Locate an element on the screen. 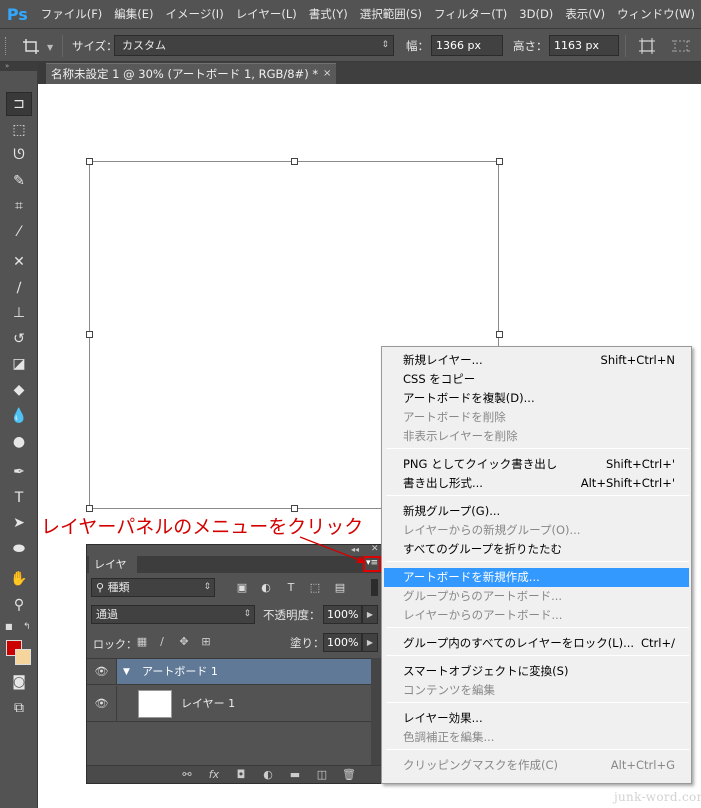 This screenshot has height=808, width=701. fx-icon: fx is located at coordinates (214, 775).